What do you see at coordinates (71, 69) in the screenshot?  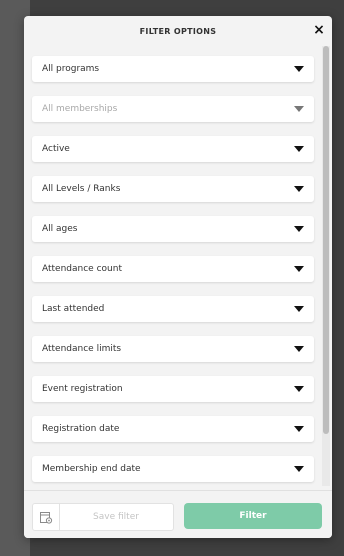 I see `filter-select-label: All programs` at bounding box center [71, 69].